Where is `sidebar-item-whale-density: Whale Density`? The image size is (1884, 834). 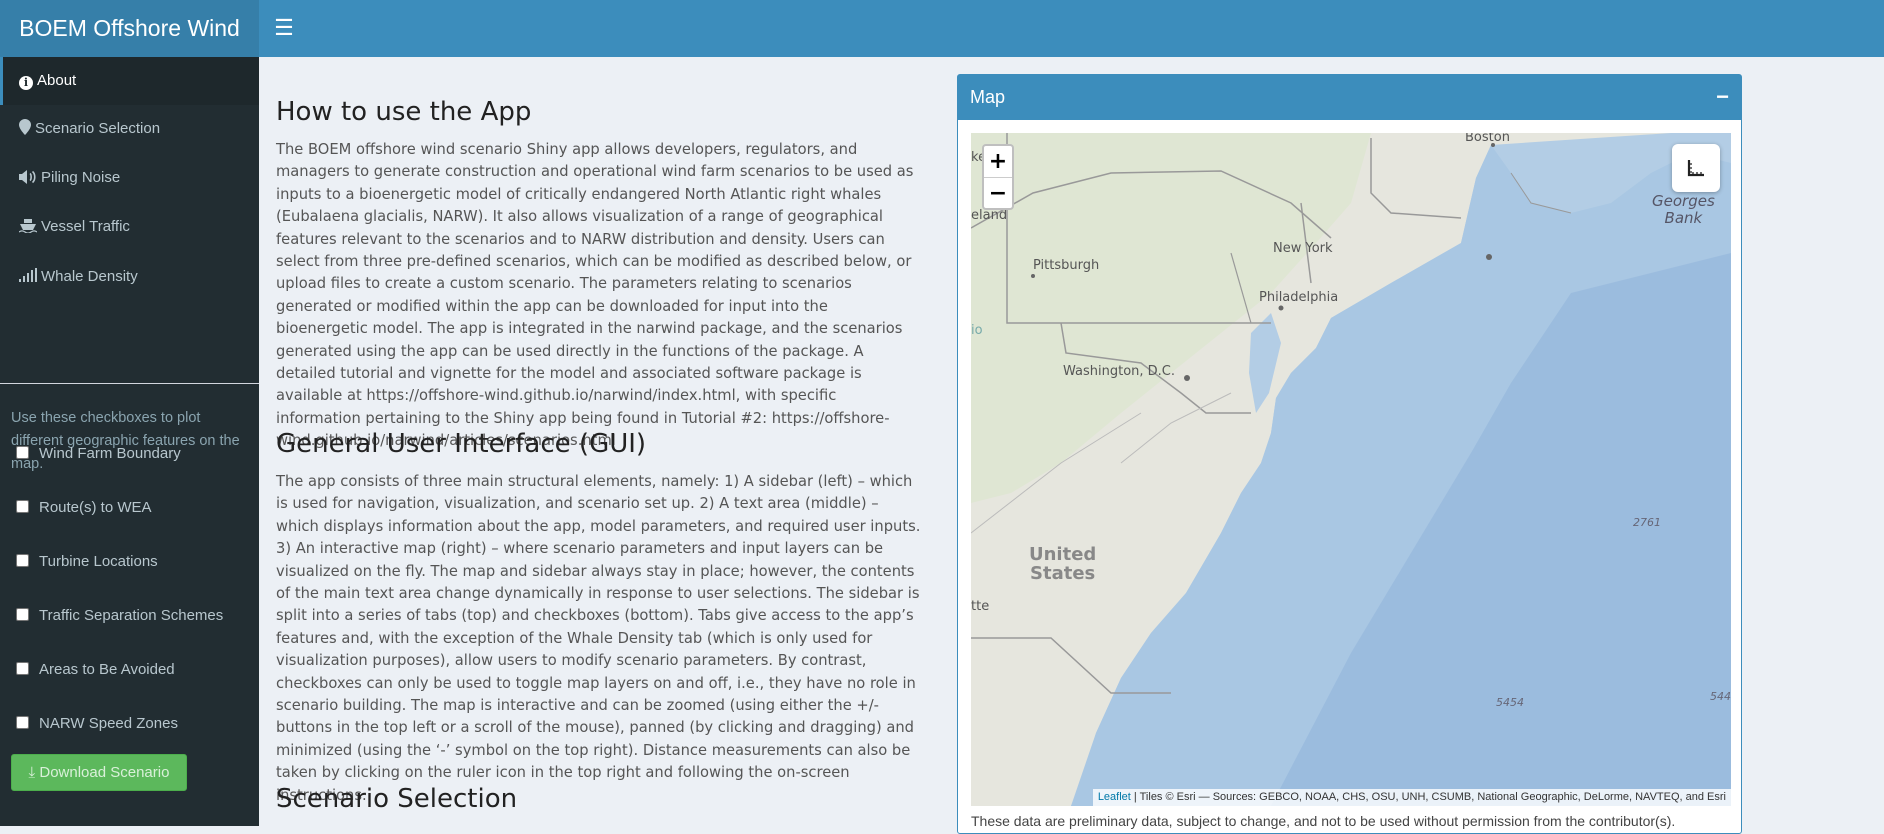 sidebar-item-whale-density: Whale Density is located at coordinates (129, 277).